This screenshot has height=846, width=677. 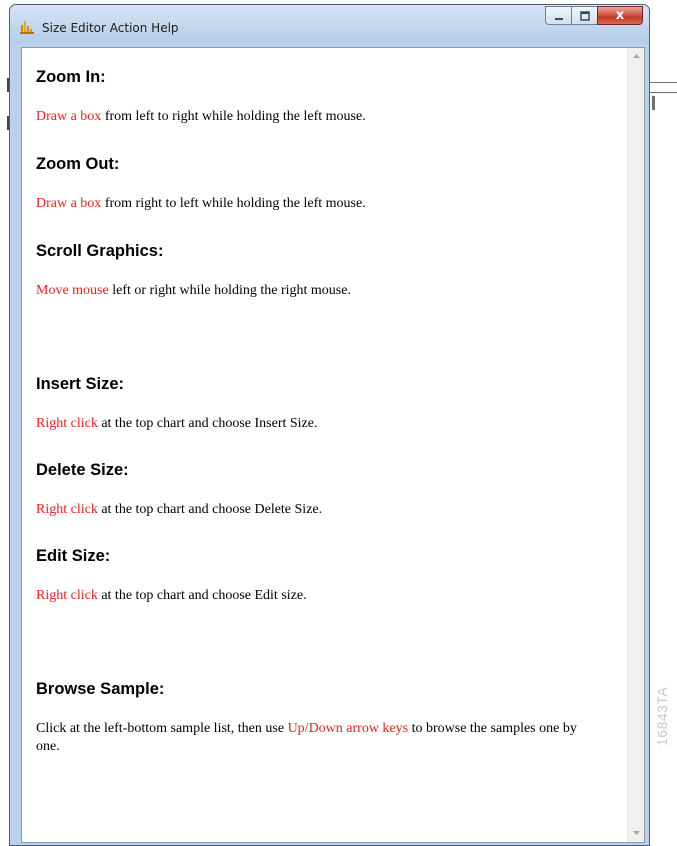 I want to click on close-icon: x, so click(x=620, y=15).